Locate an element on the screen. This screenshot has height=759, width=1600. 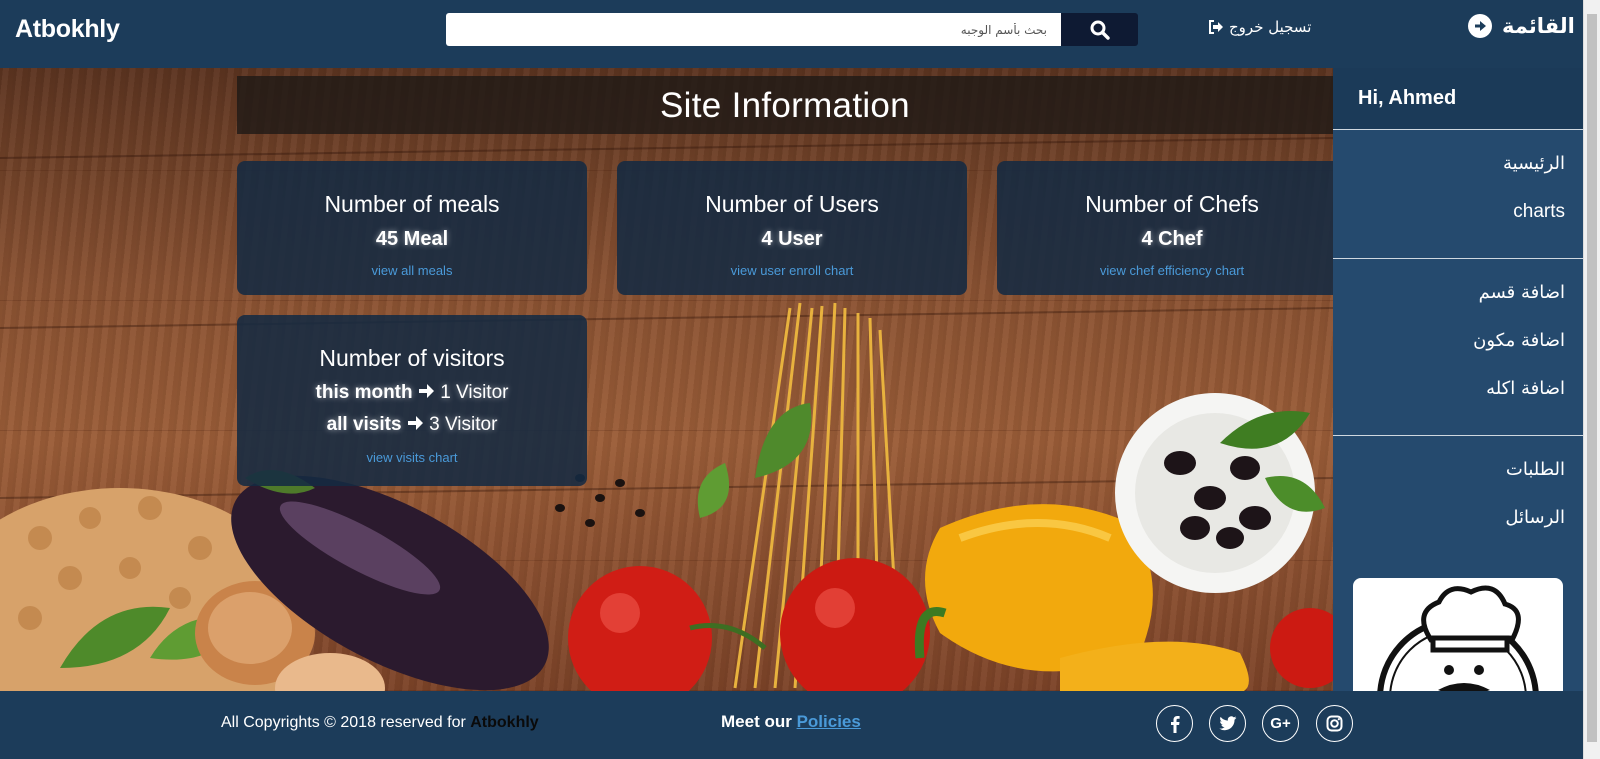
search-icon is located at coordinates (1100, 30).